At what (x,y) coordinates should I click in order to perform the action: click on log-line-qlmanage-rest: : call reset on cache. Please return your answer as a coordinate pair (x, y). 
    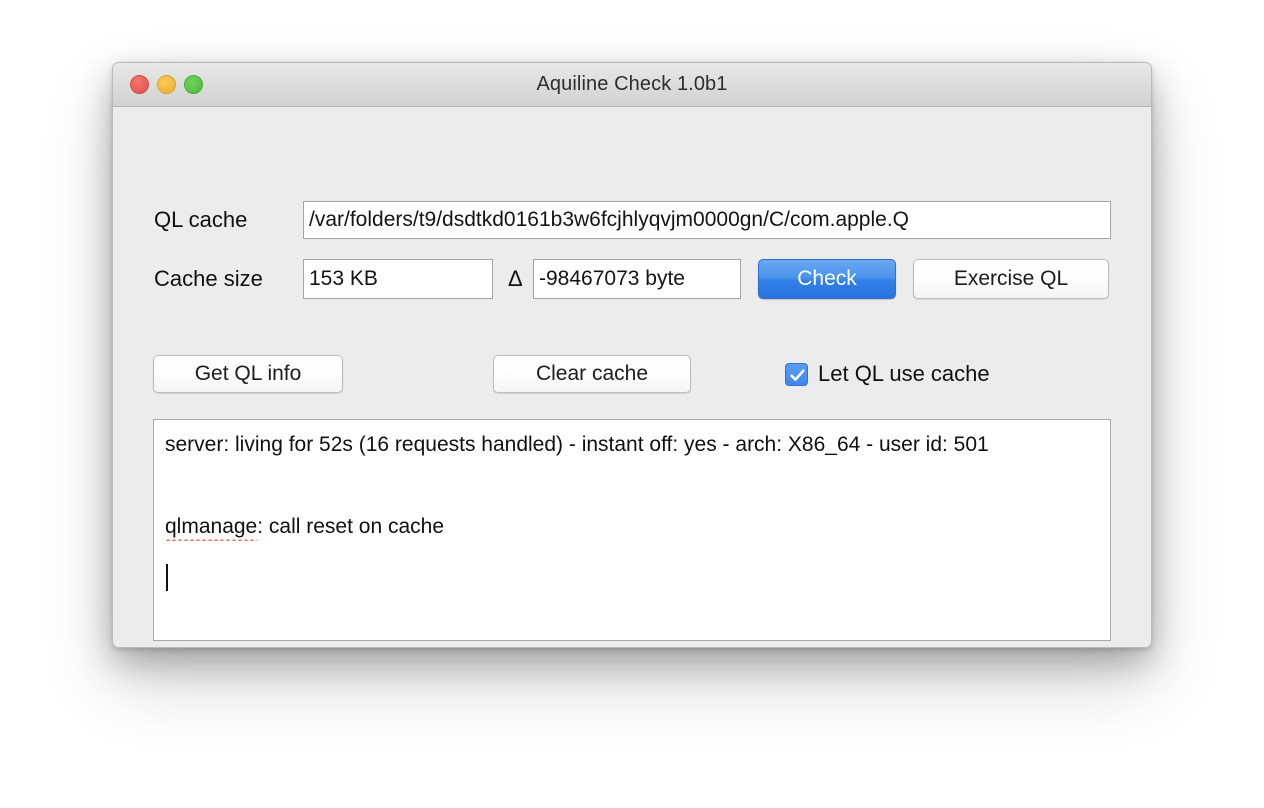
    Looking at the image, I should click on (350, 526).